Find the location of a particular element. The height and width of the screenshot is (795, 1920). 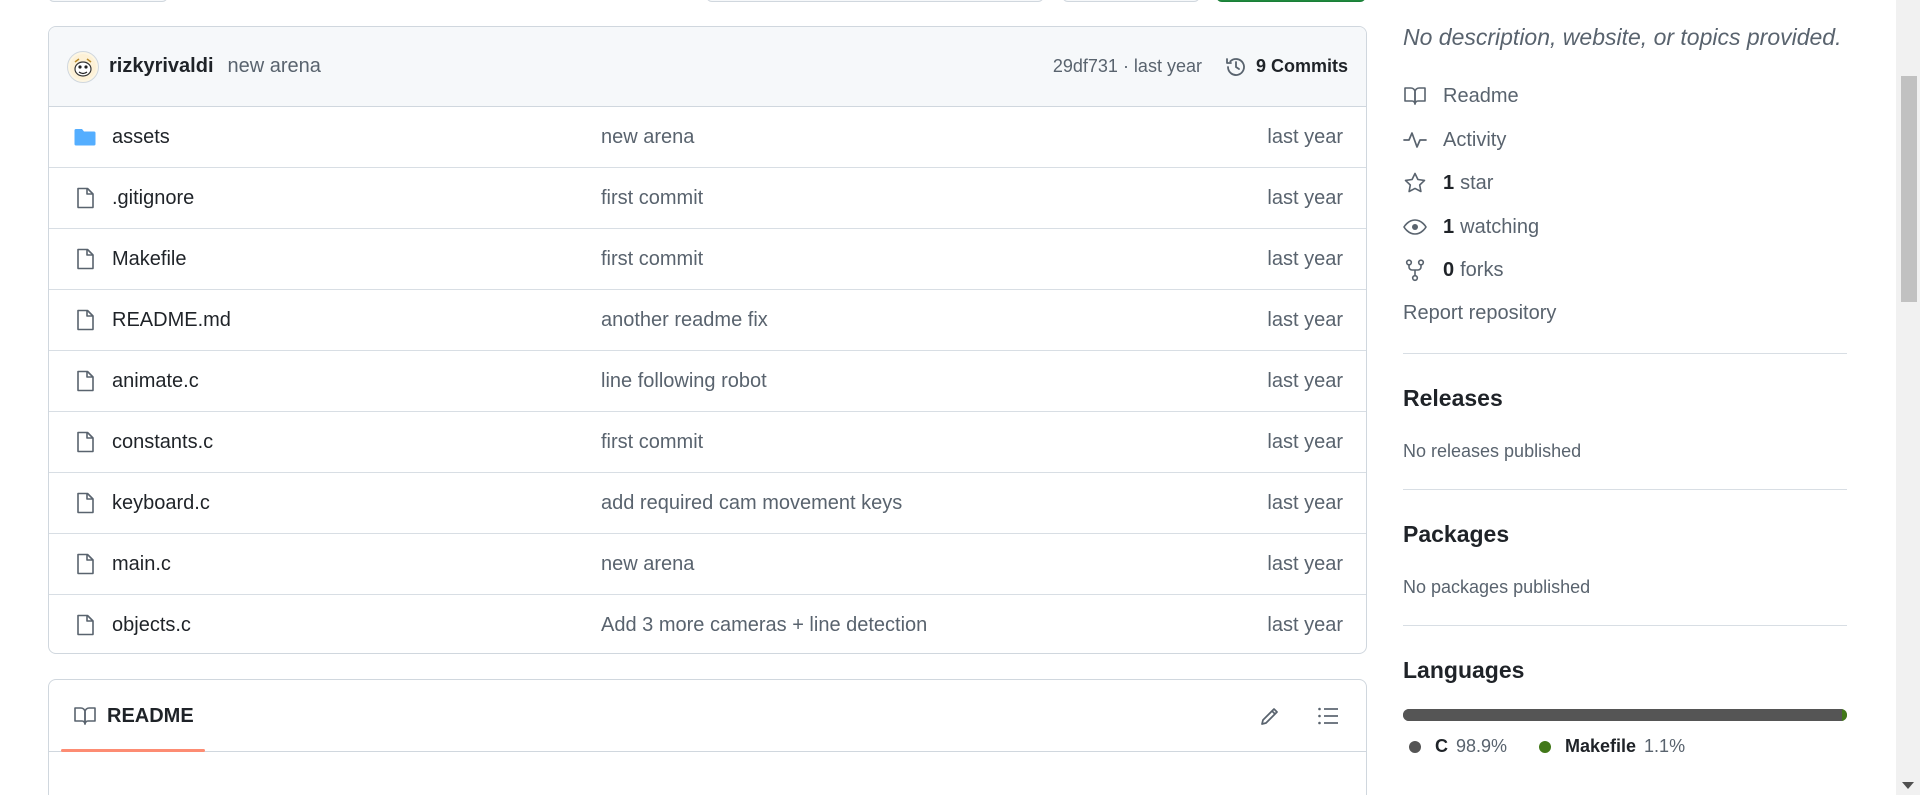

avatar is located at coordinates (83, 66).